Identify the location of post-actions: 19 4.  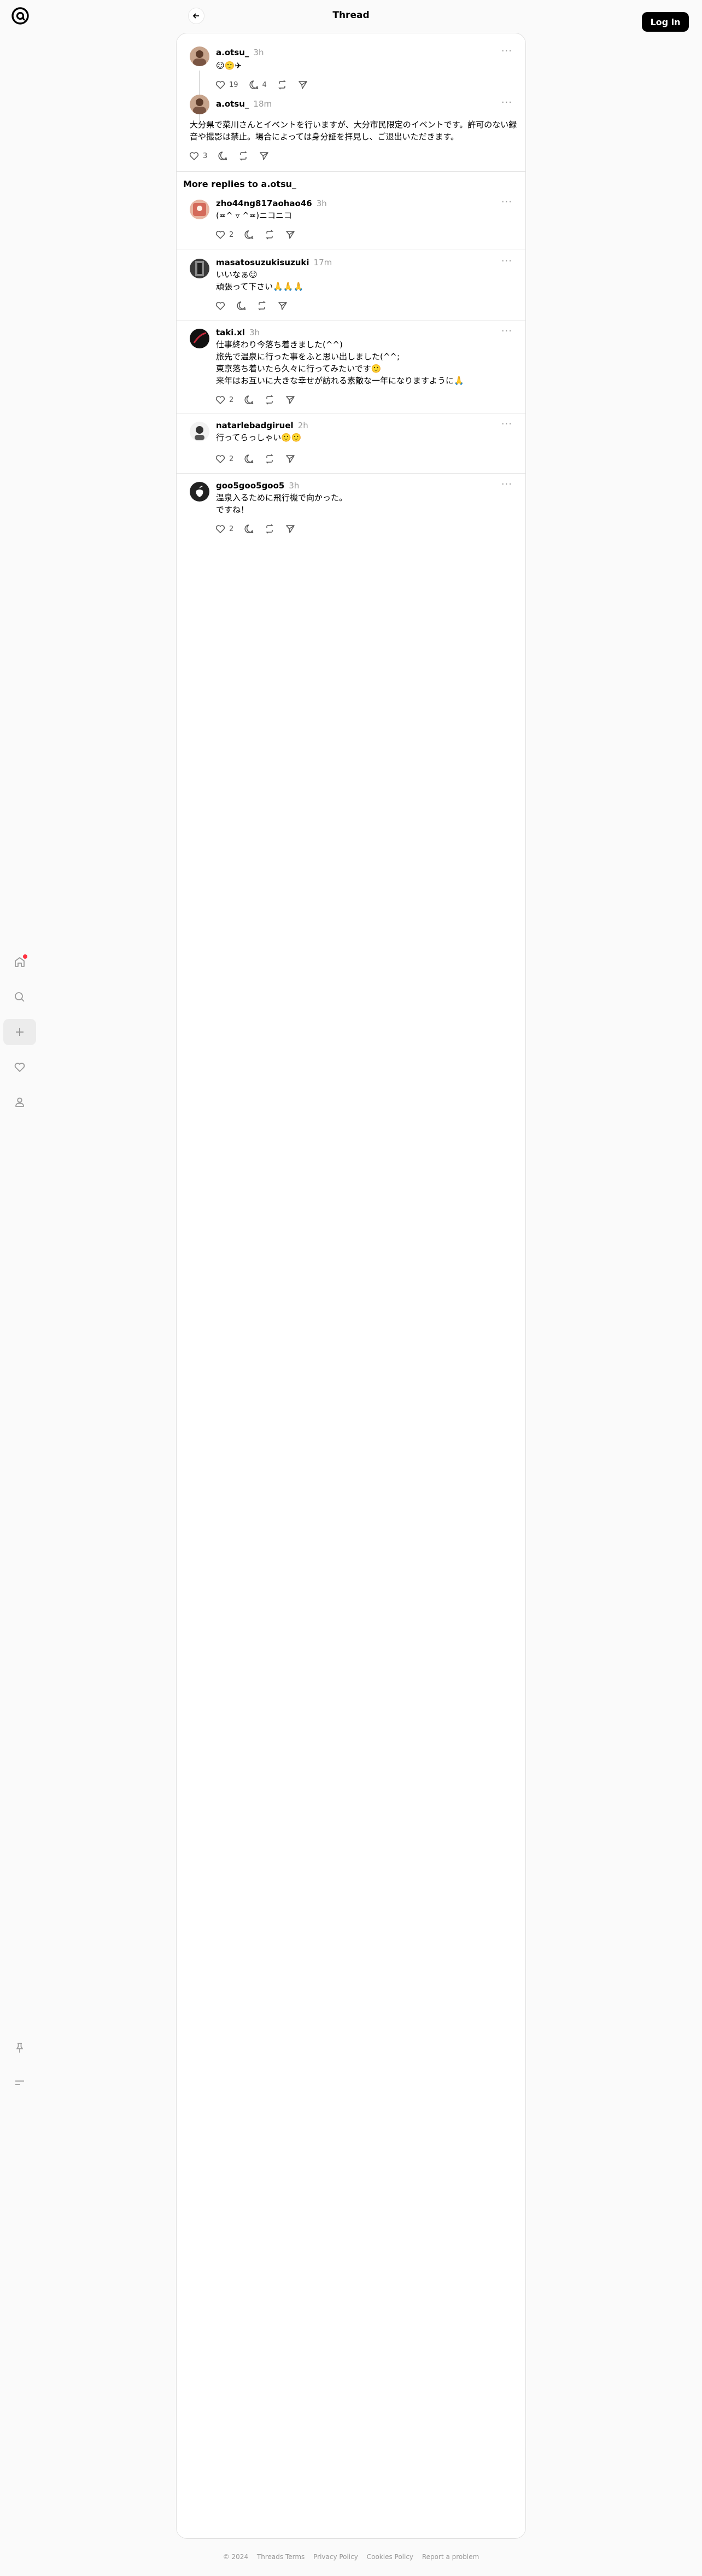
(266, 84).